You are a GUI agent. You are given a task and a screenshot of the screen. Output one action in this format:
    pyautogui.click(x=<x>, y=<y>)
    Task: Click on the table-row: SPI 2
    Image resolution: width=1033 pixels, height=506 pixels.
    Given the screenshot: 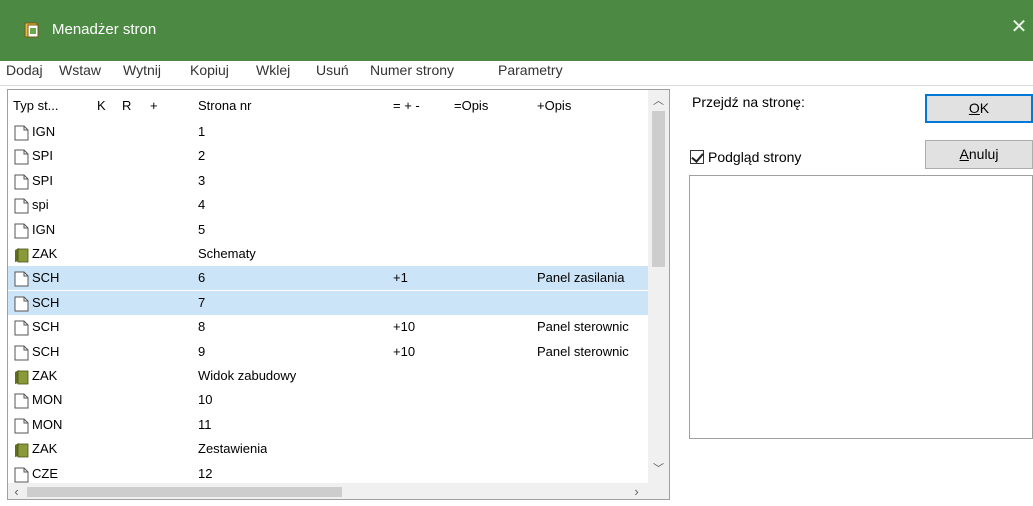 What is the action you would take?
    pyautogui.click(x=328, y=156)
    